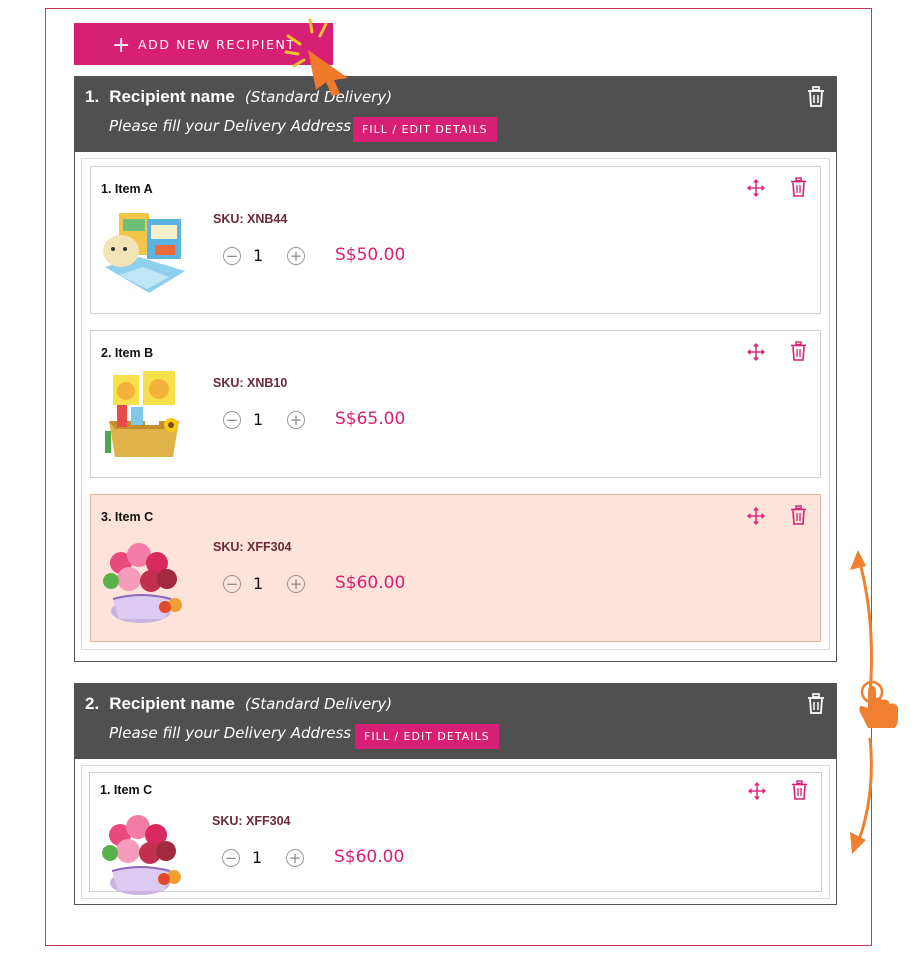 This screenshot has width=914, height=960. Describe the element at coordinates (250, 383) in the screenshot. I see `item-sku: SKU: XNB10` at that location.